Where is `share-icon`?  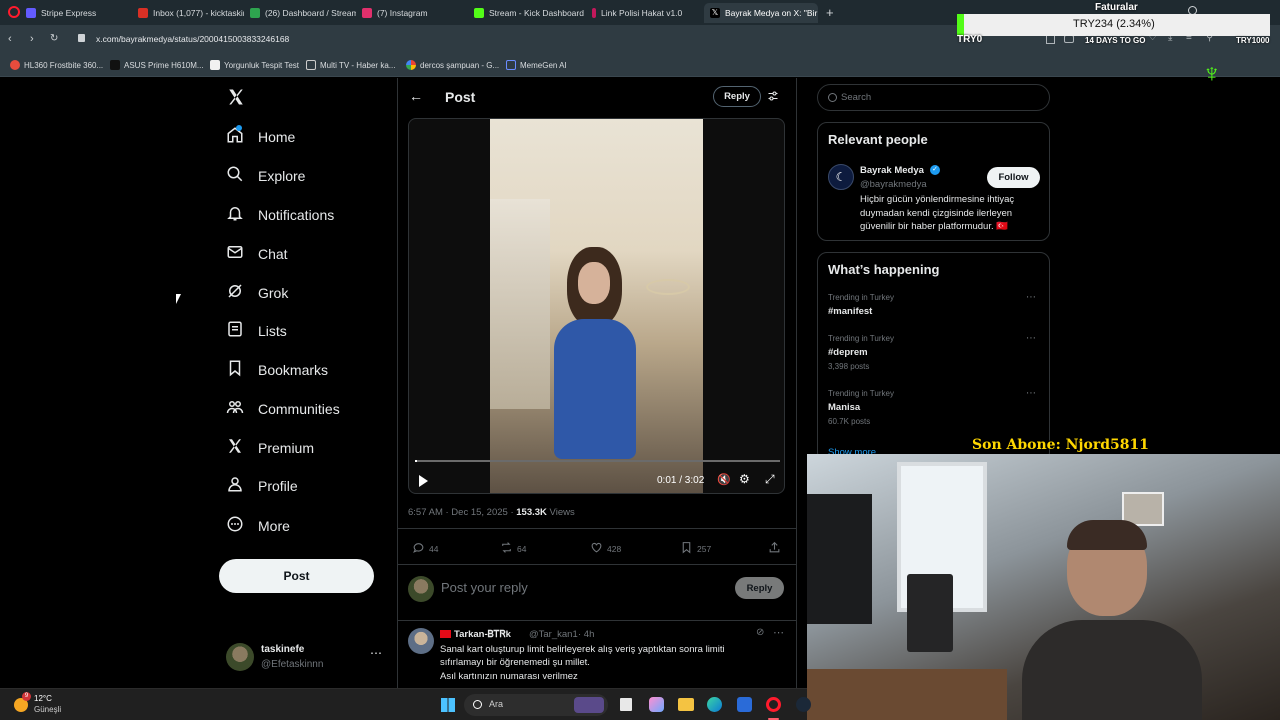
share-icon is located at coordinates (774, 548).